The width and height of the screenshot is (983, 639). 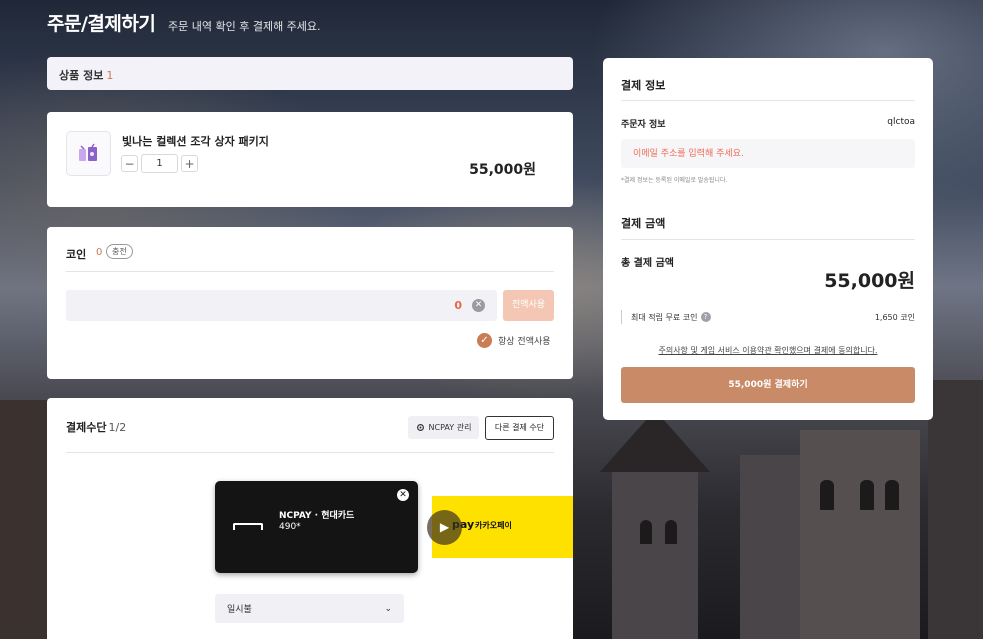 What do you see at coordinates (189, 163) in the screenshot?
I see `increase-quantity-button: +` at bounding box center [189, 163].